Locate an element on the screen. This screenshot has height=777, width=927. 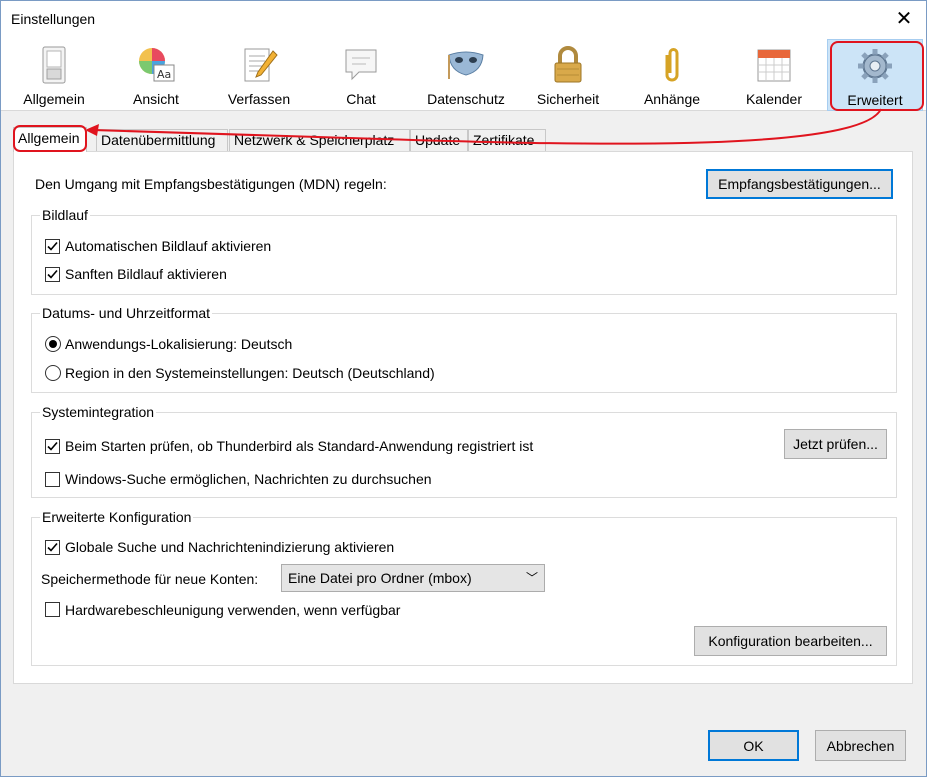
ok-button: OK is located at coordinates (753, 745).